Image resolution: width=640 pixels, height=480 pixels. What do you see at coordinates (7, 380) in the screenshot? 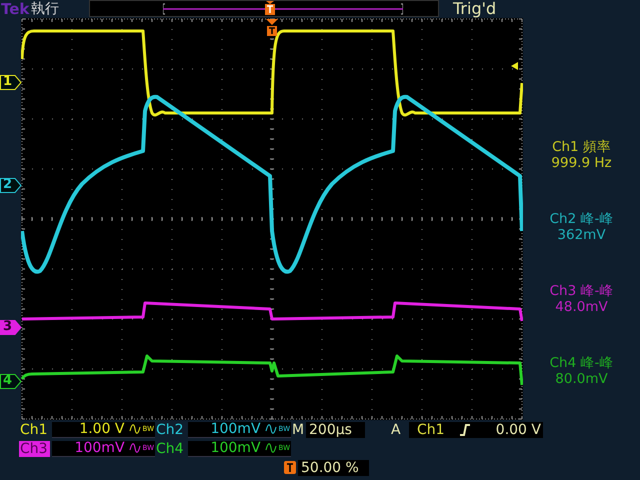
I see `channel-number: 4` at bounding box center [7, 380].